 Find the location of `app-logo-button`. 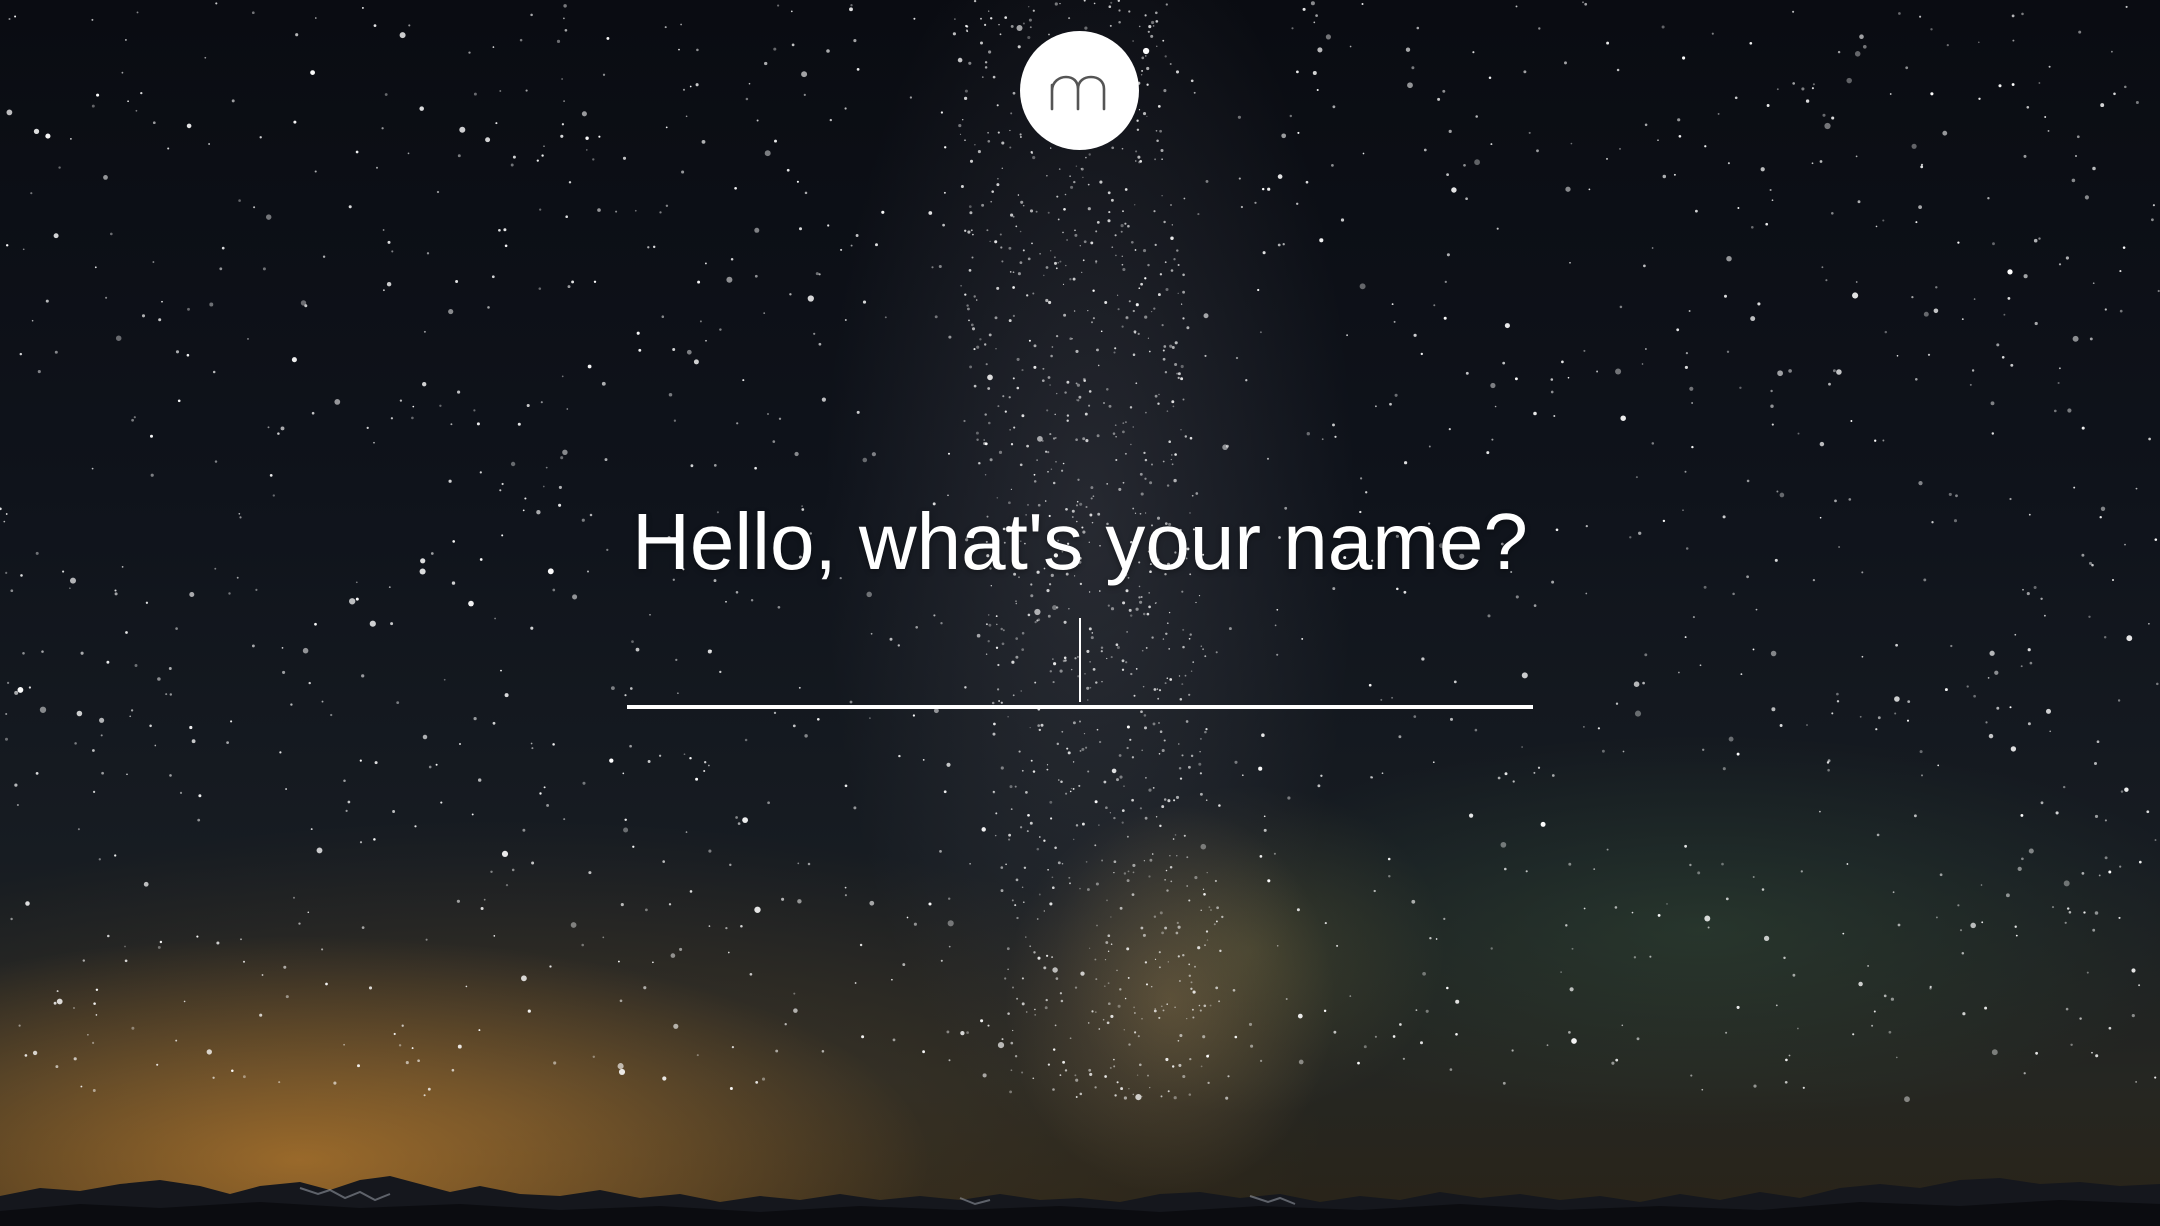

app-logo-button is located at coordinates (1079, 90).